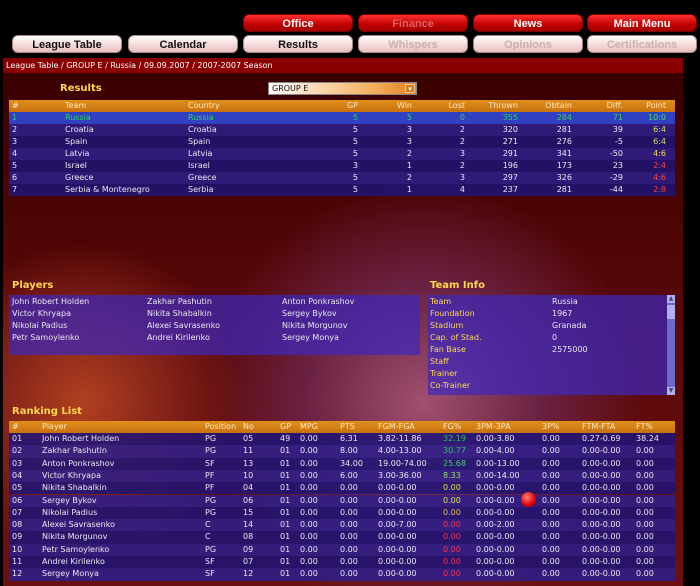  Describe the element at coordinates (220, 427) in the screenshot. I see `column-header: Position` at that location.